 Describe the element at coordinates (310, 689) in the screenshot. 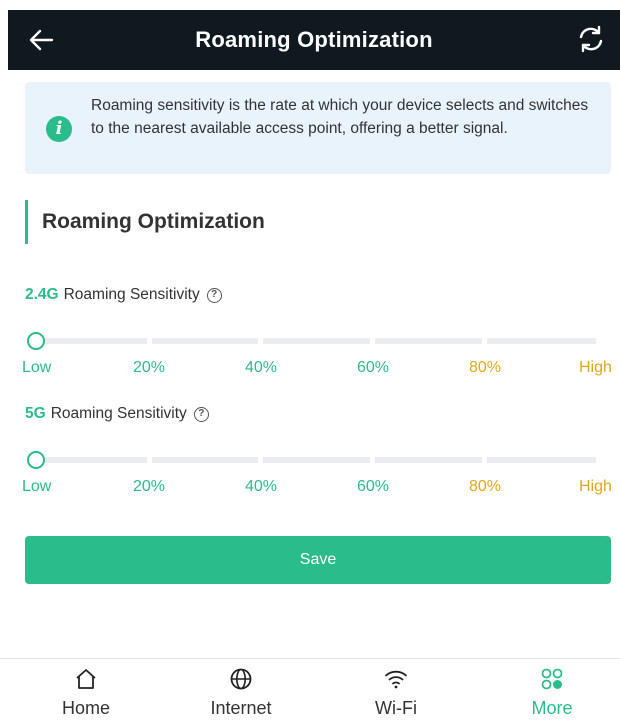

I see `bottom-nav: Home Internet Wi-Fi More` at that location.